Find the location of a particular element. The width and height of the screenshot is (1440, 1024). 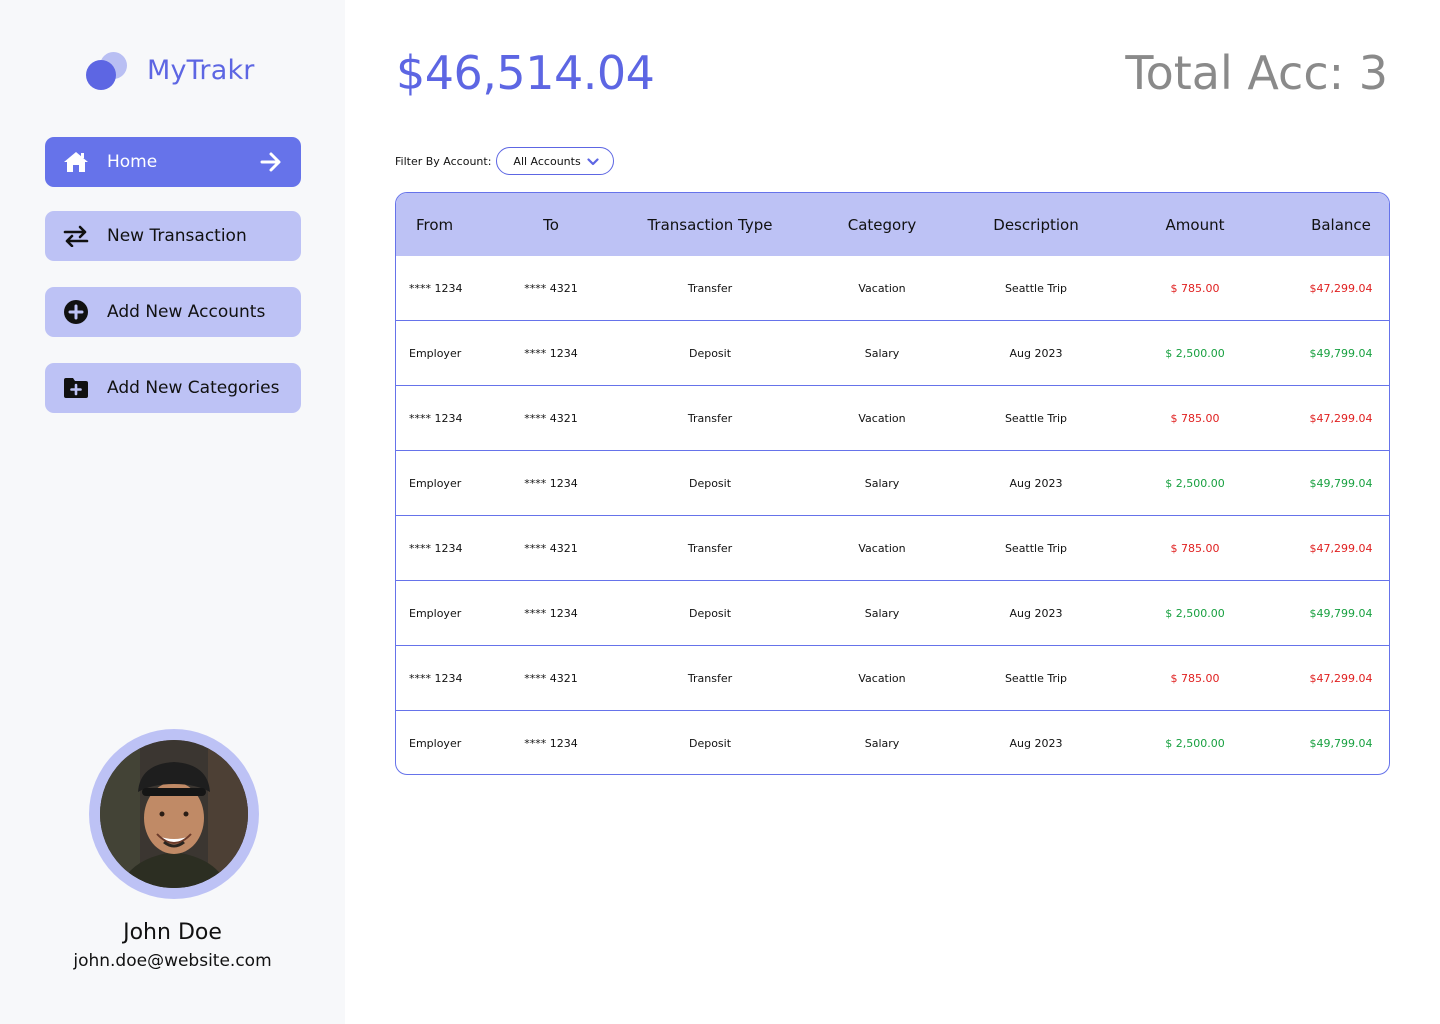

total-accounts: Total Acc: 3 is located at coordinates (1256, 73).